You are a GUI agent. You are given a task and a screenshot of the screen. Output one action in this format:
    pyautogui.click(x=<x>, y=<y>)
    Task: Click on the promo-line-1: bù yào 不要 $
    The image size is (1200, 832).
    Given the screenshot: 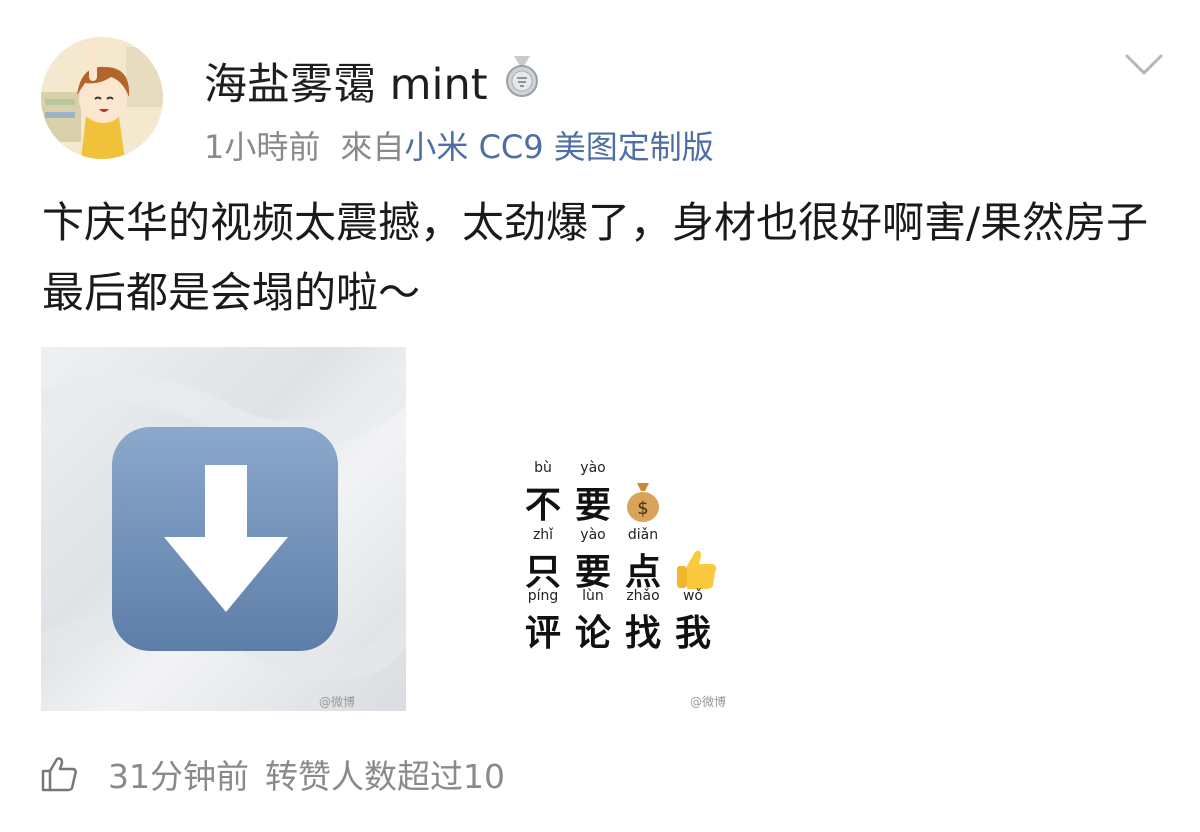 What is the action you would take?
    pyautogui.click(x=590, y=492)
    